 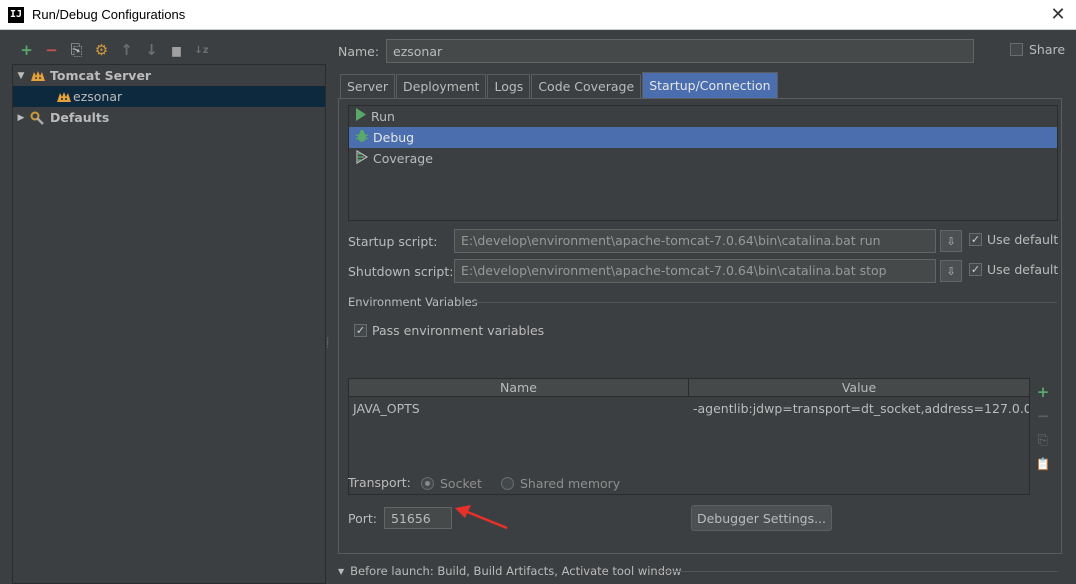 I want to click on tree-item-label: Defaults, so click(x=80, y=117).